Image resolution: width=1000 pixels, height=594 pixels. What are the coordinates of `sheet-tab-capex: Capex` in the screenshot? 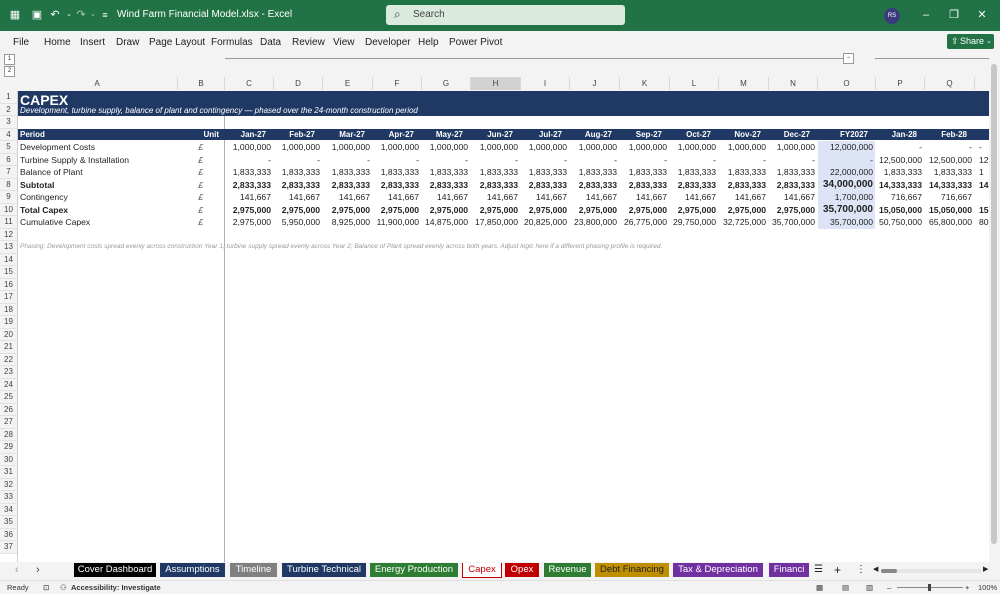 It's located at (482, 570).